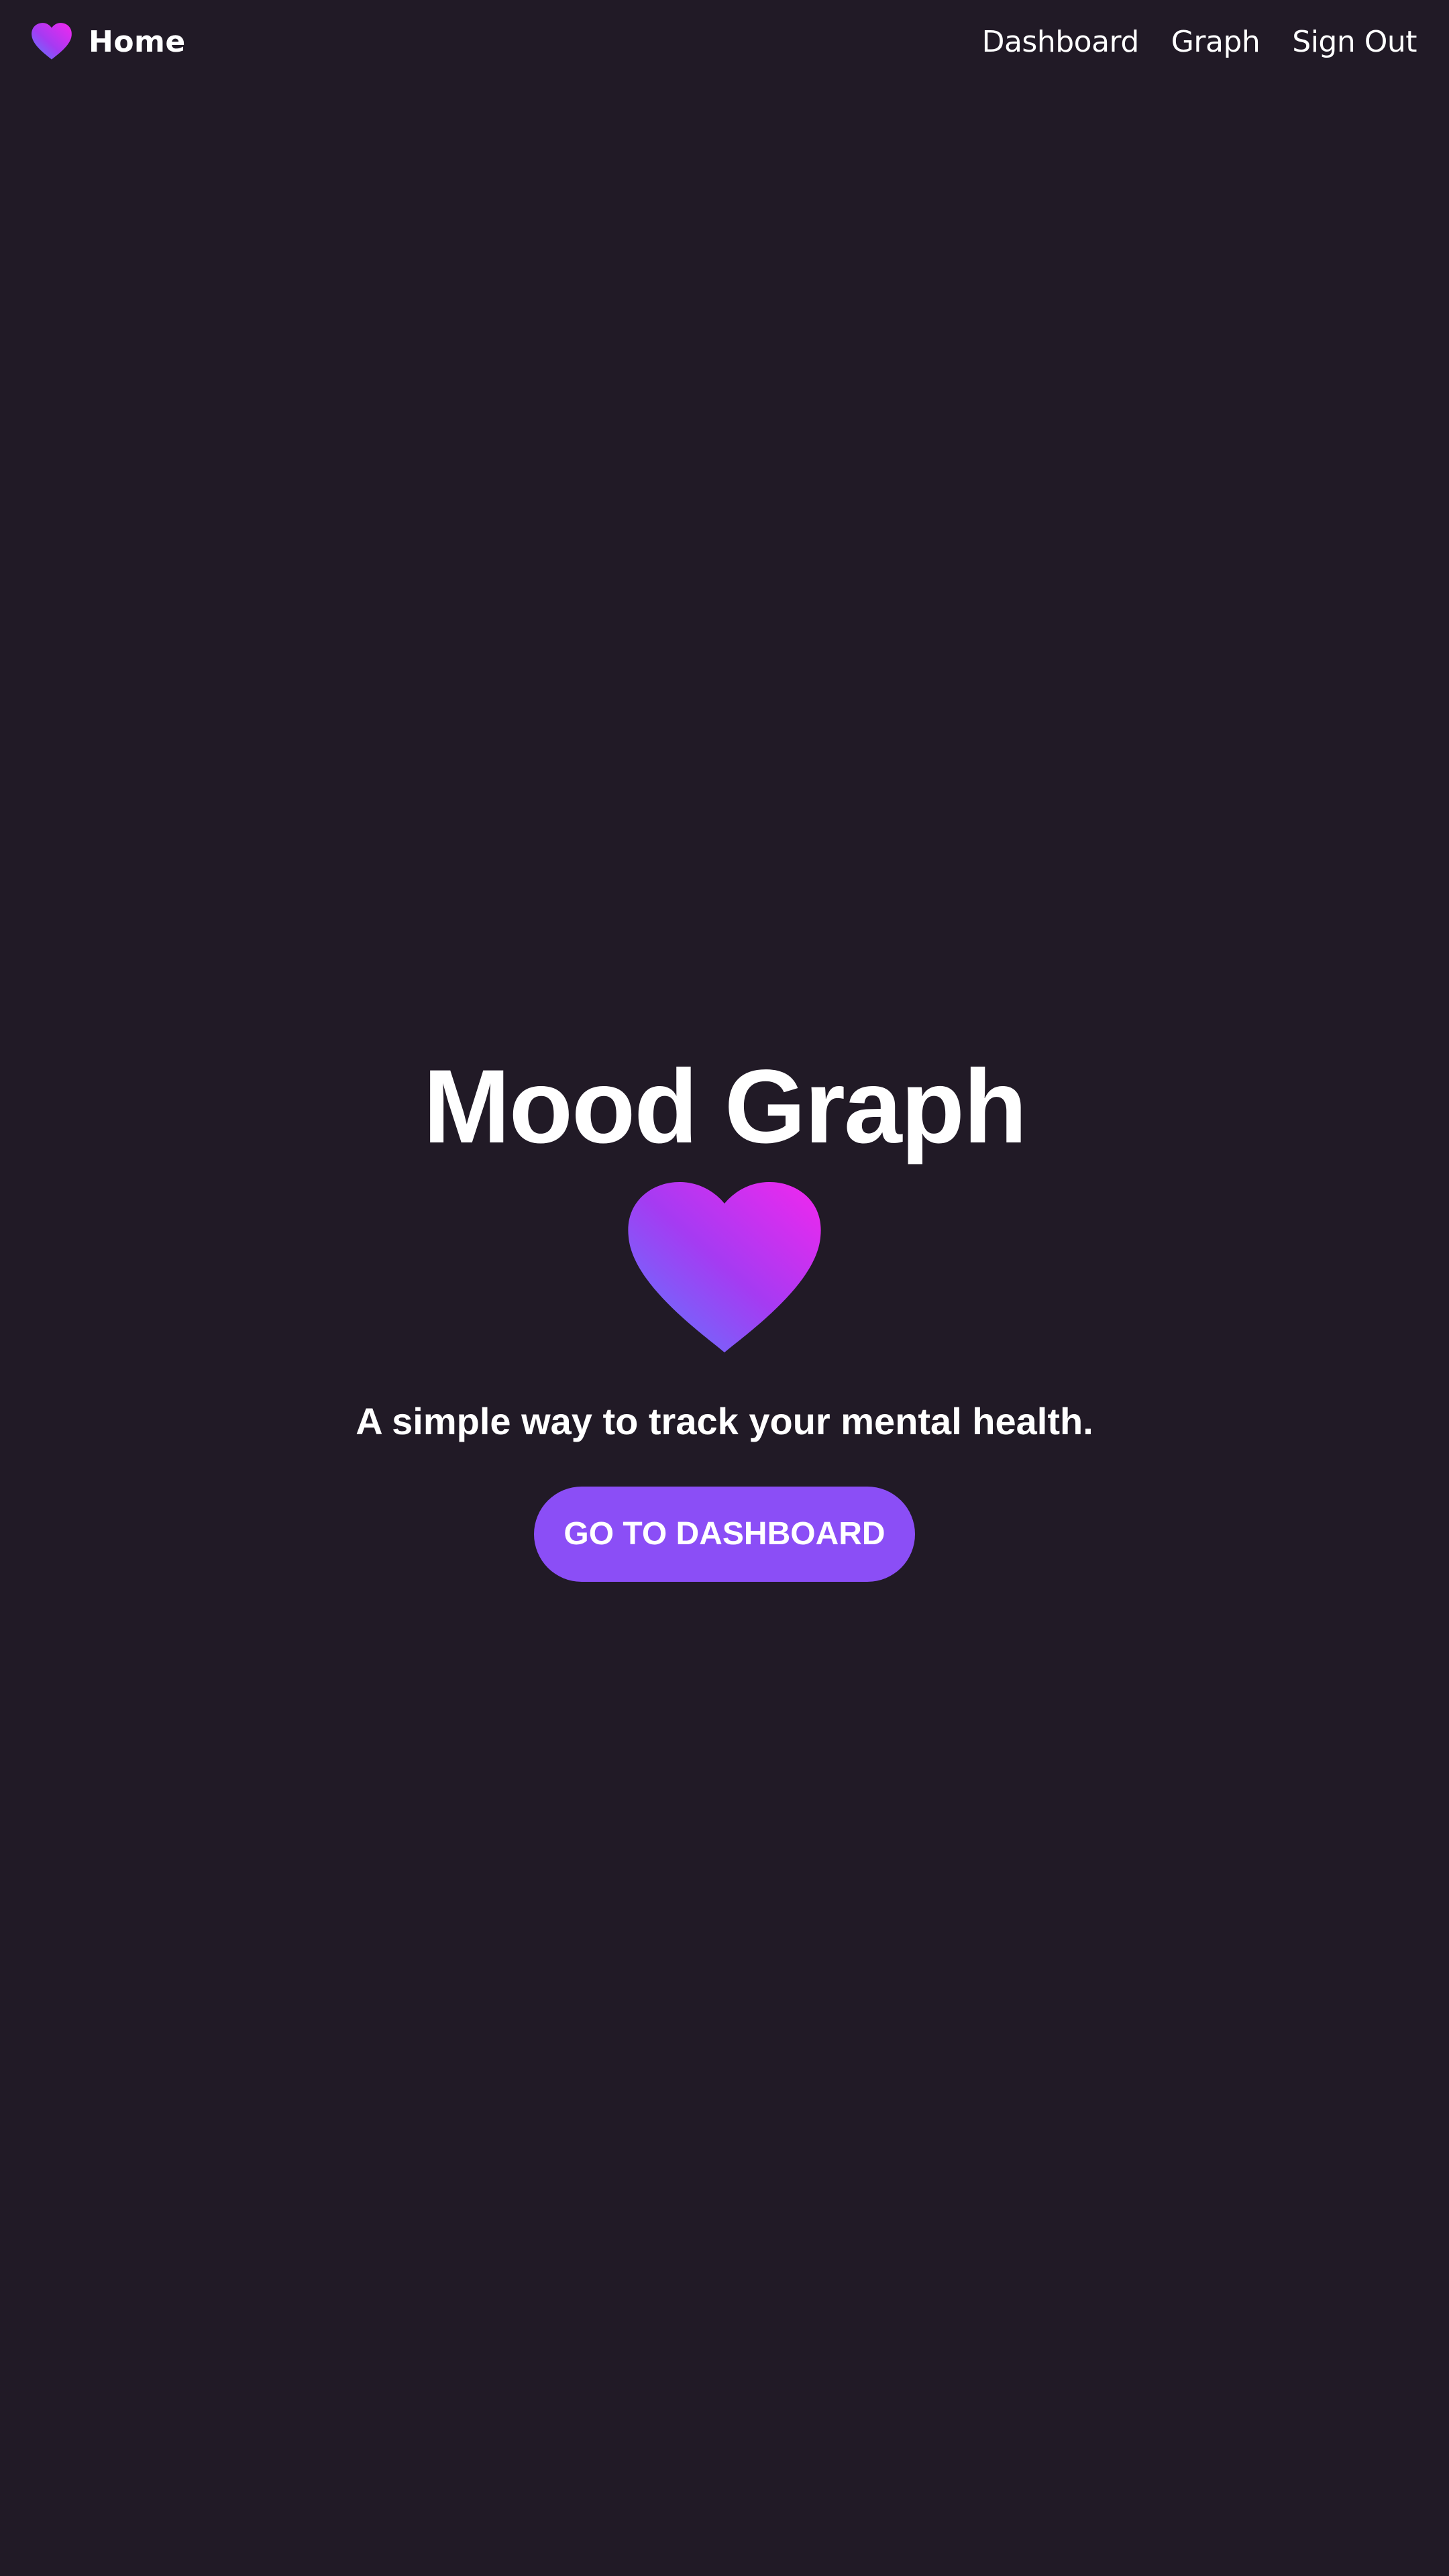  What do you see at coordinates (724, 41) in the screenshot?
I see `navbar: Home Dashboard Graph Sign Out` at bounding box center [724, 41].